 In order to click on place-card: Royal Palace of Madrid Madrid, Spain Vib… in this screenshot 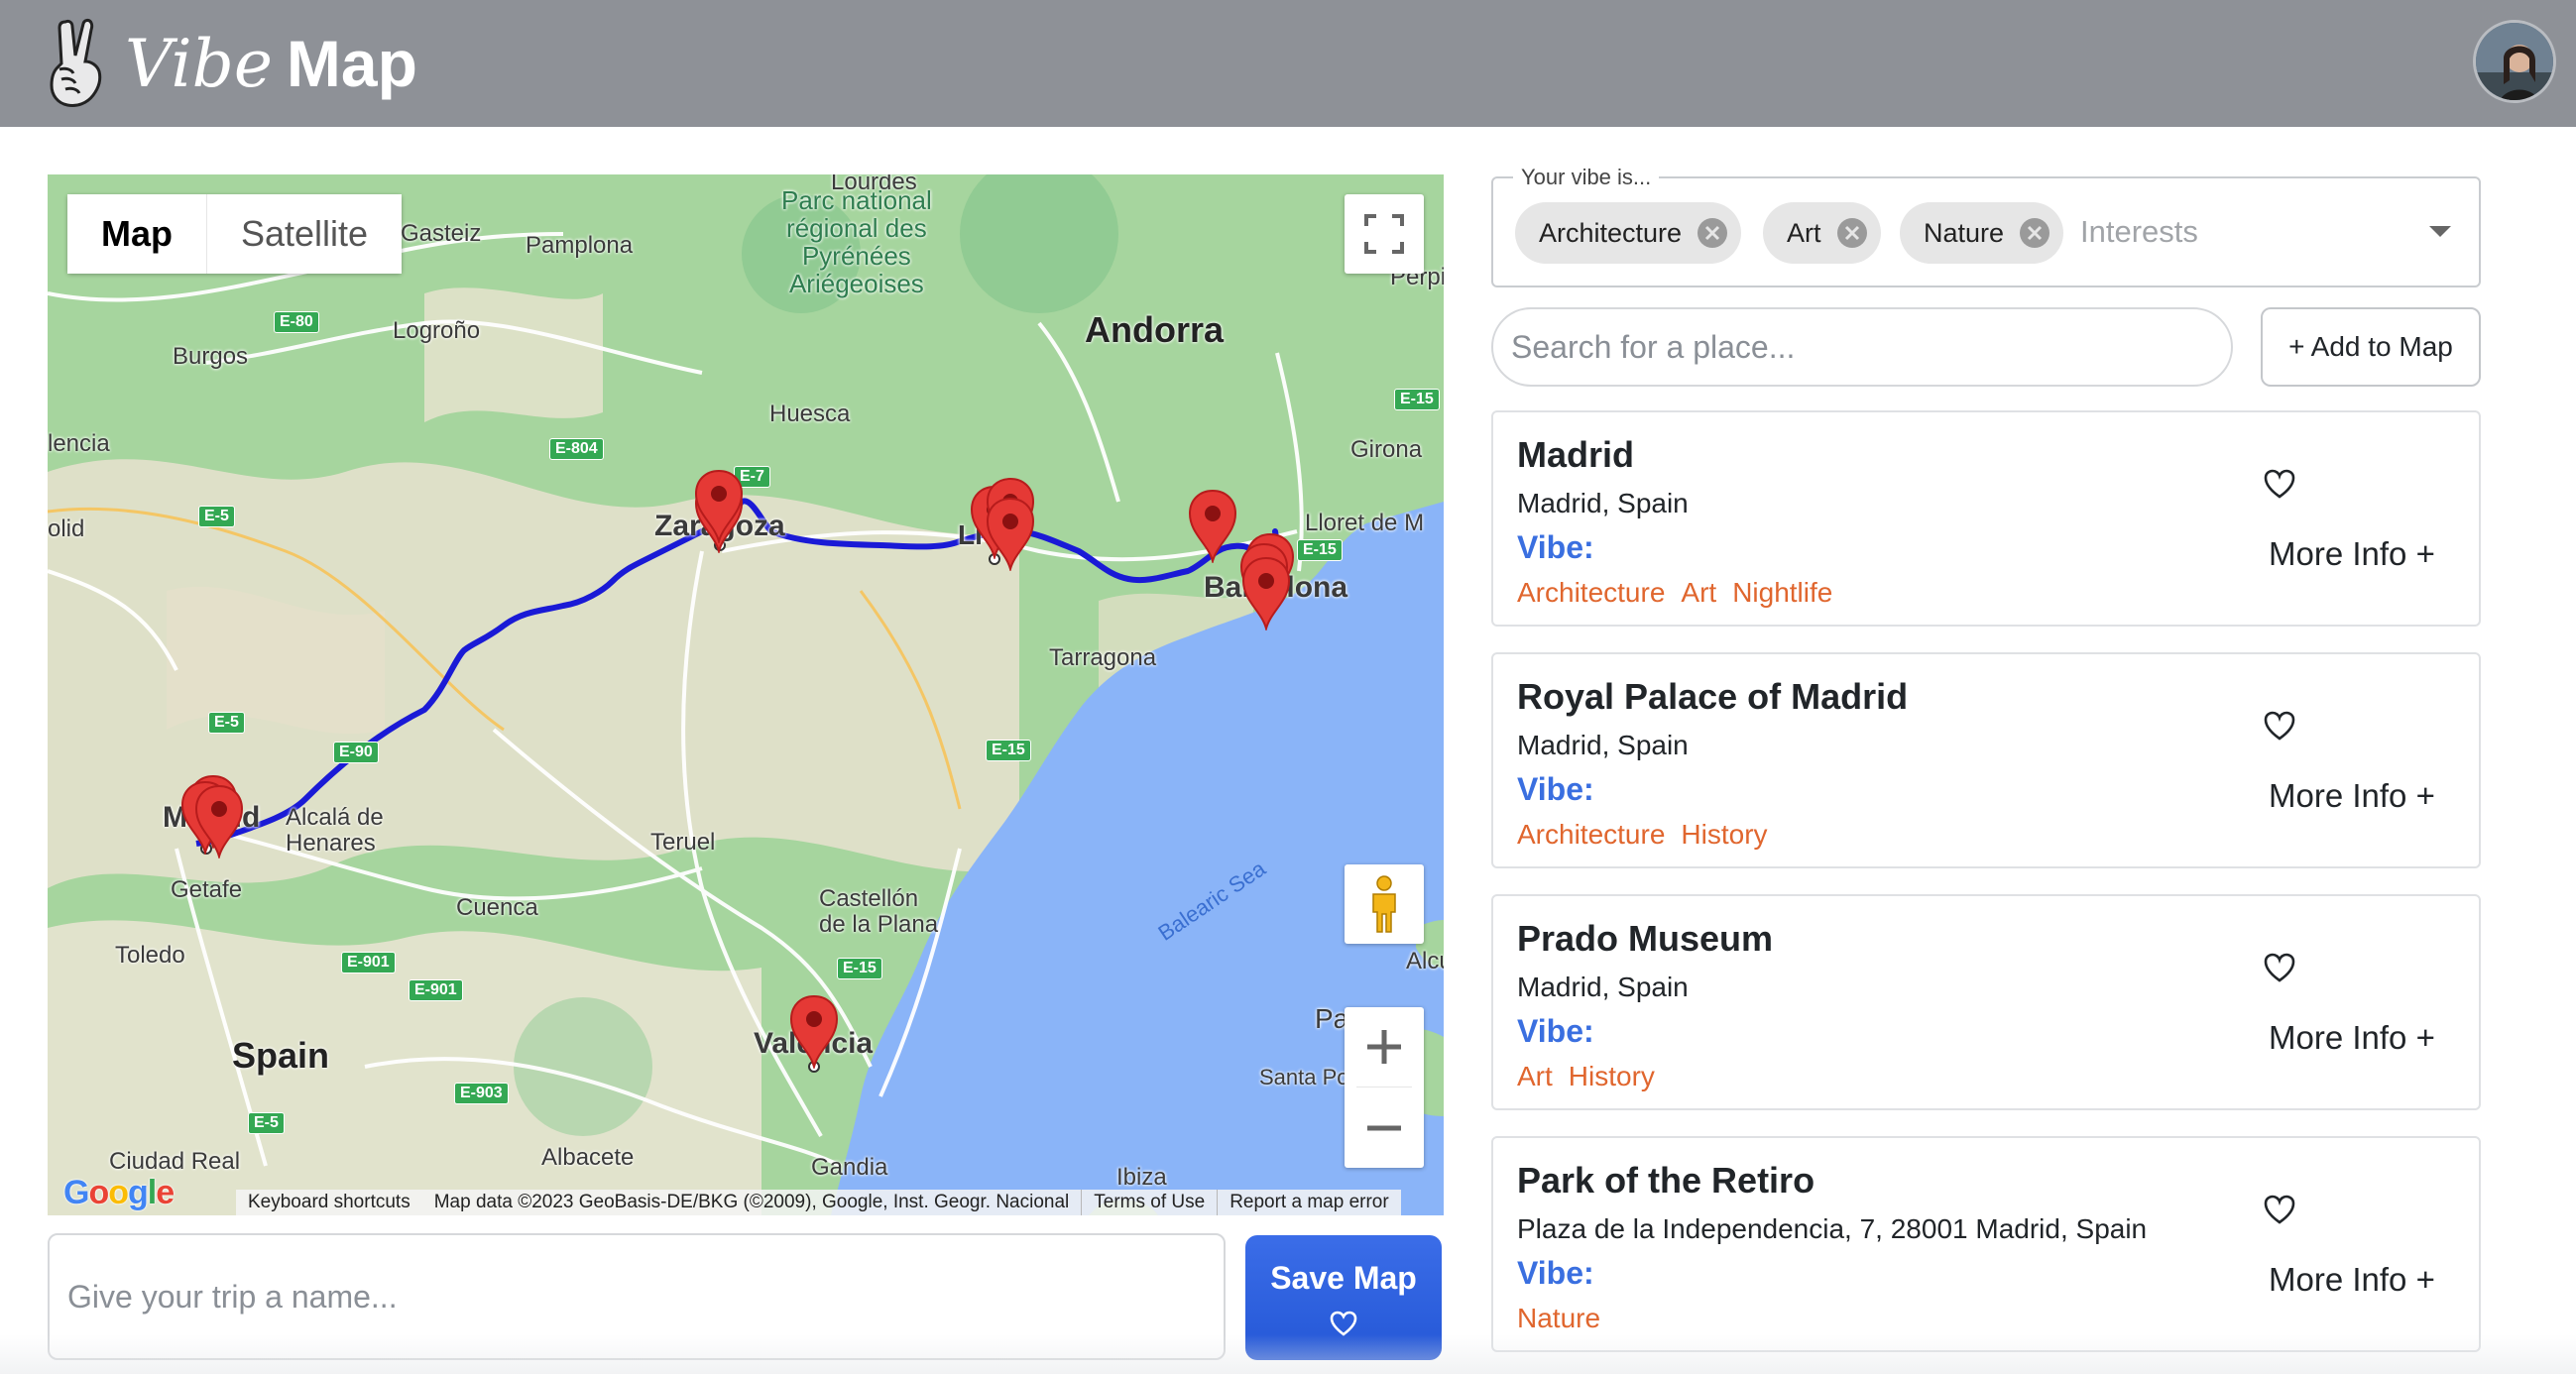, I will do `click(1986, 760)`.